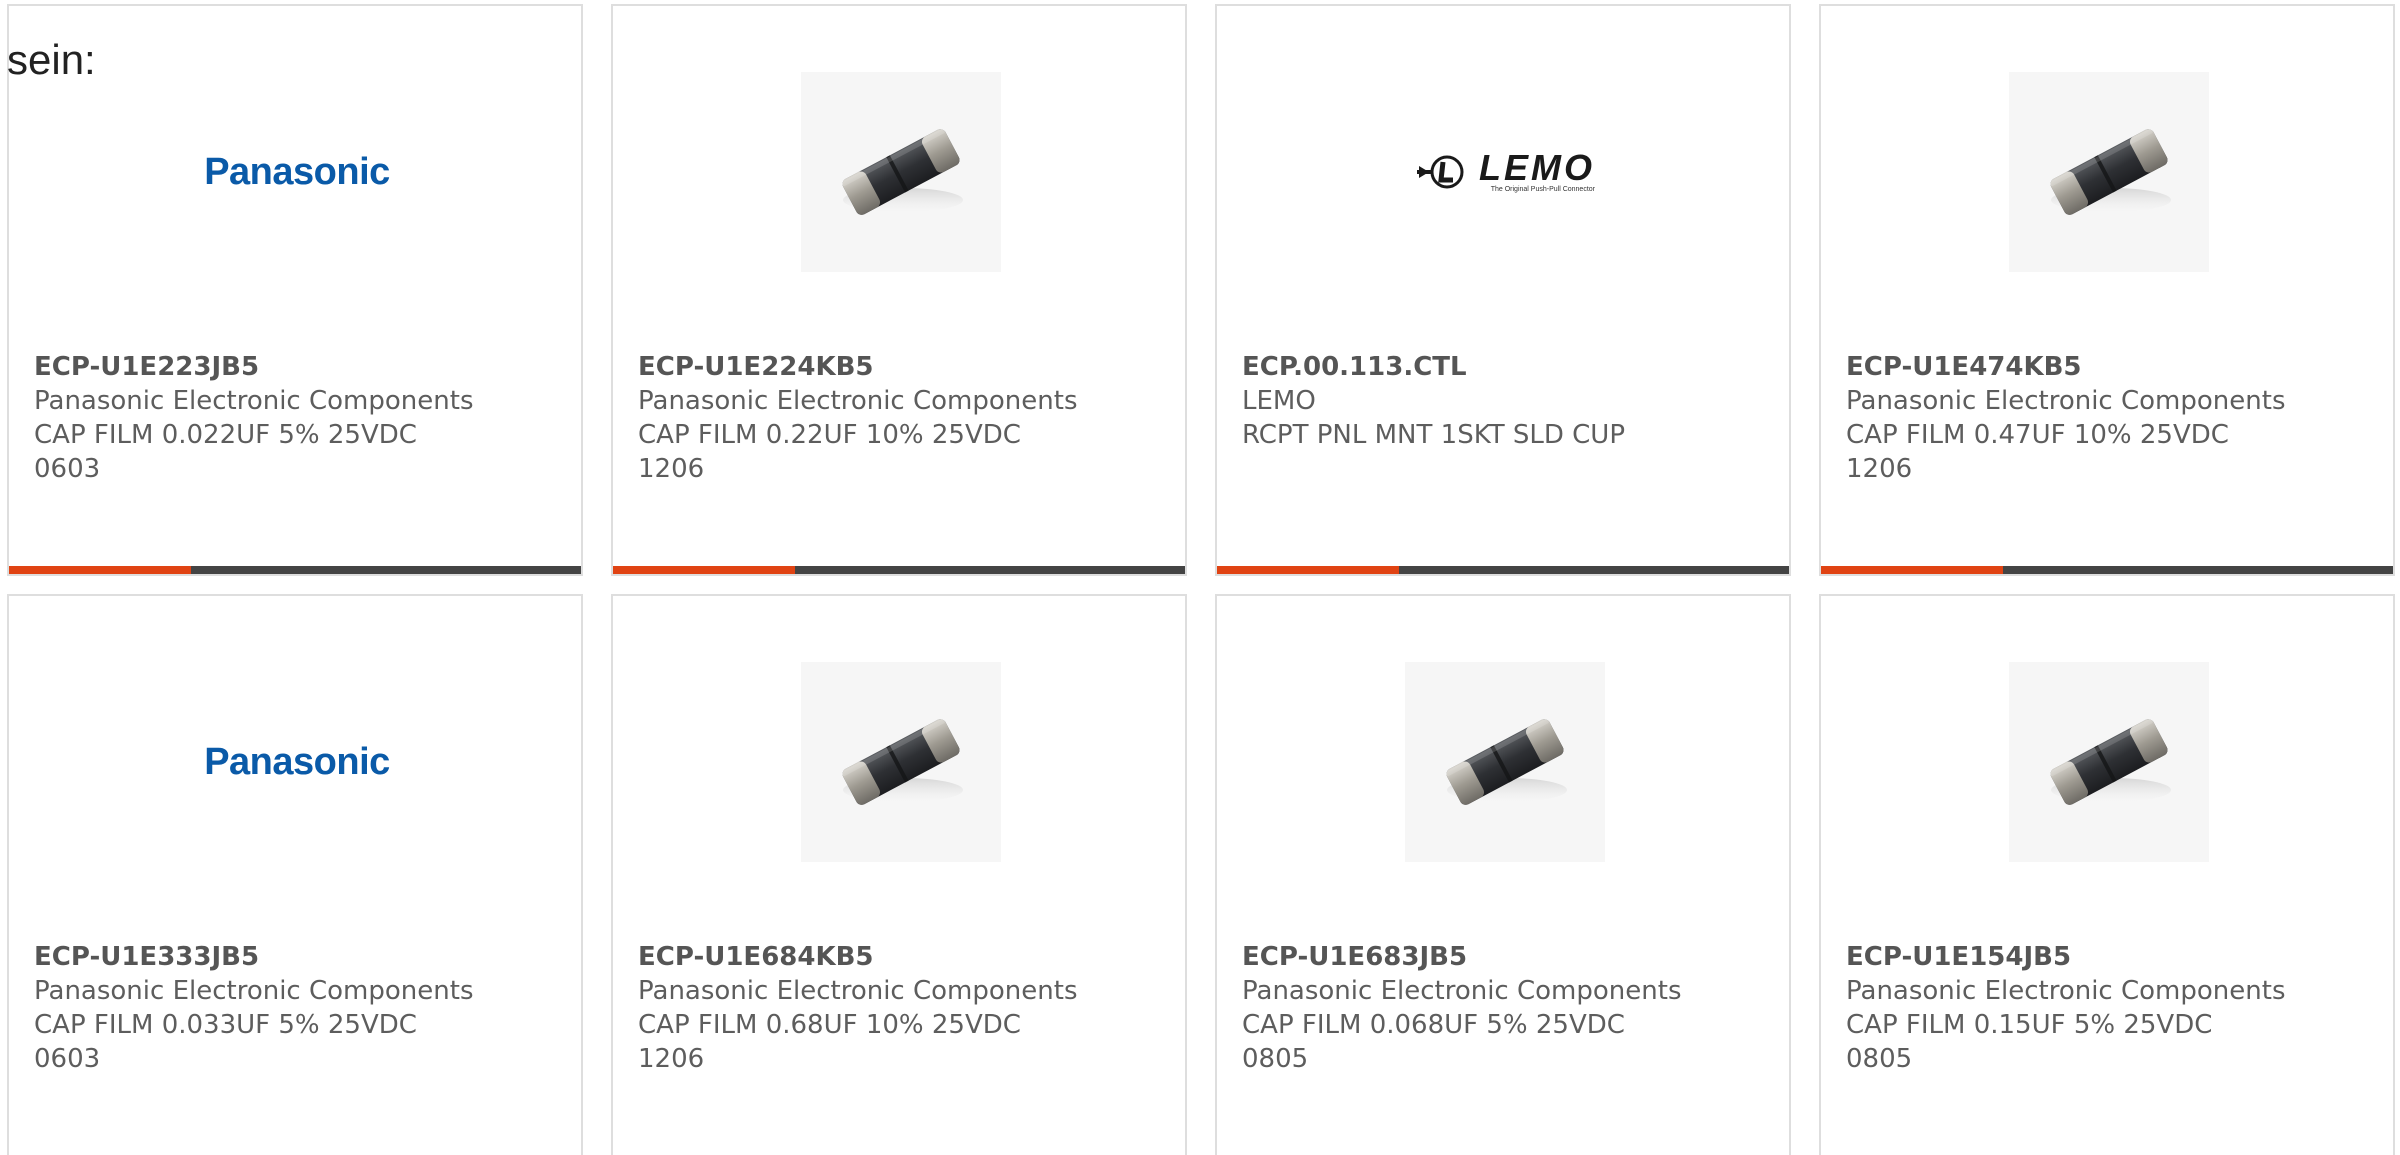  I want to click on description: CAP FILM 0.15UF 5% 25VDC, so click(2029, 1025).